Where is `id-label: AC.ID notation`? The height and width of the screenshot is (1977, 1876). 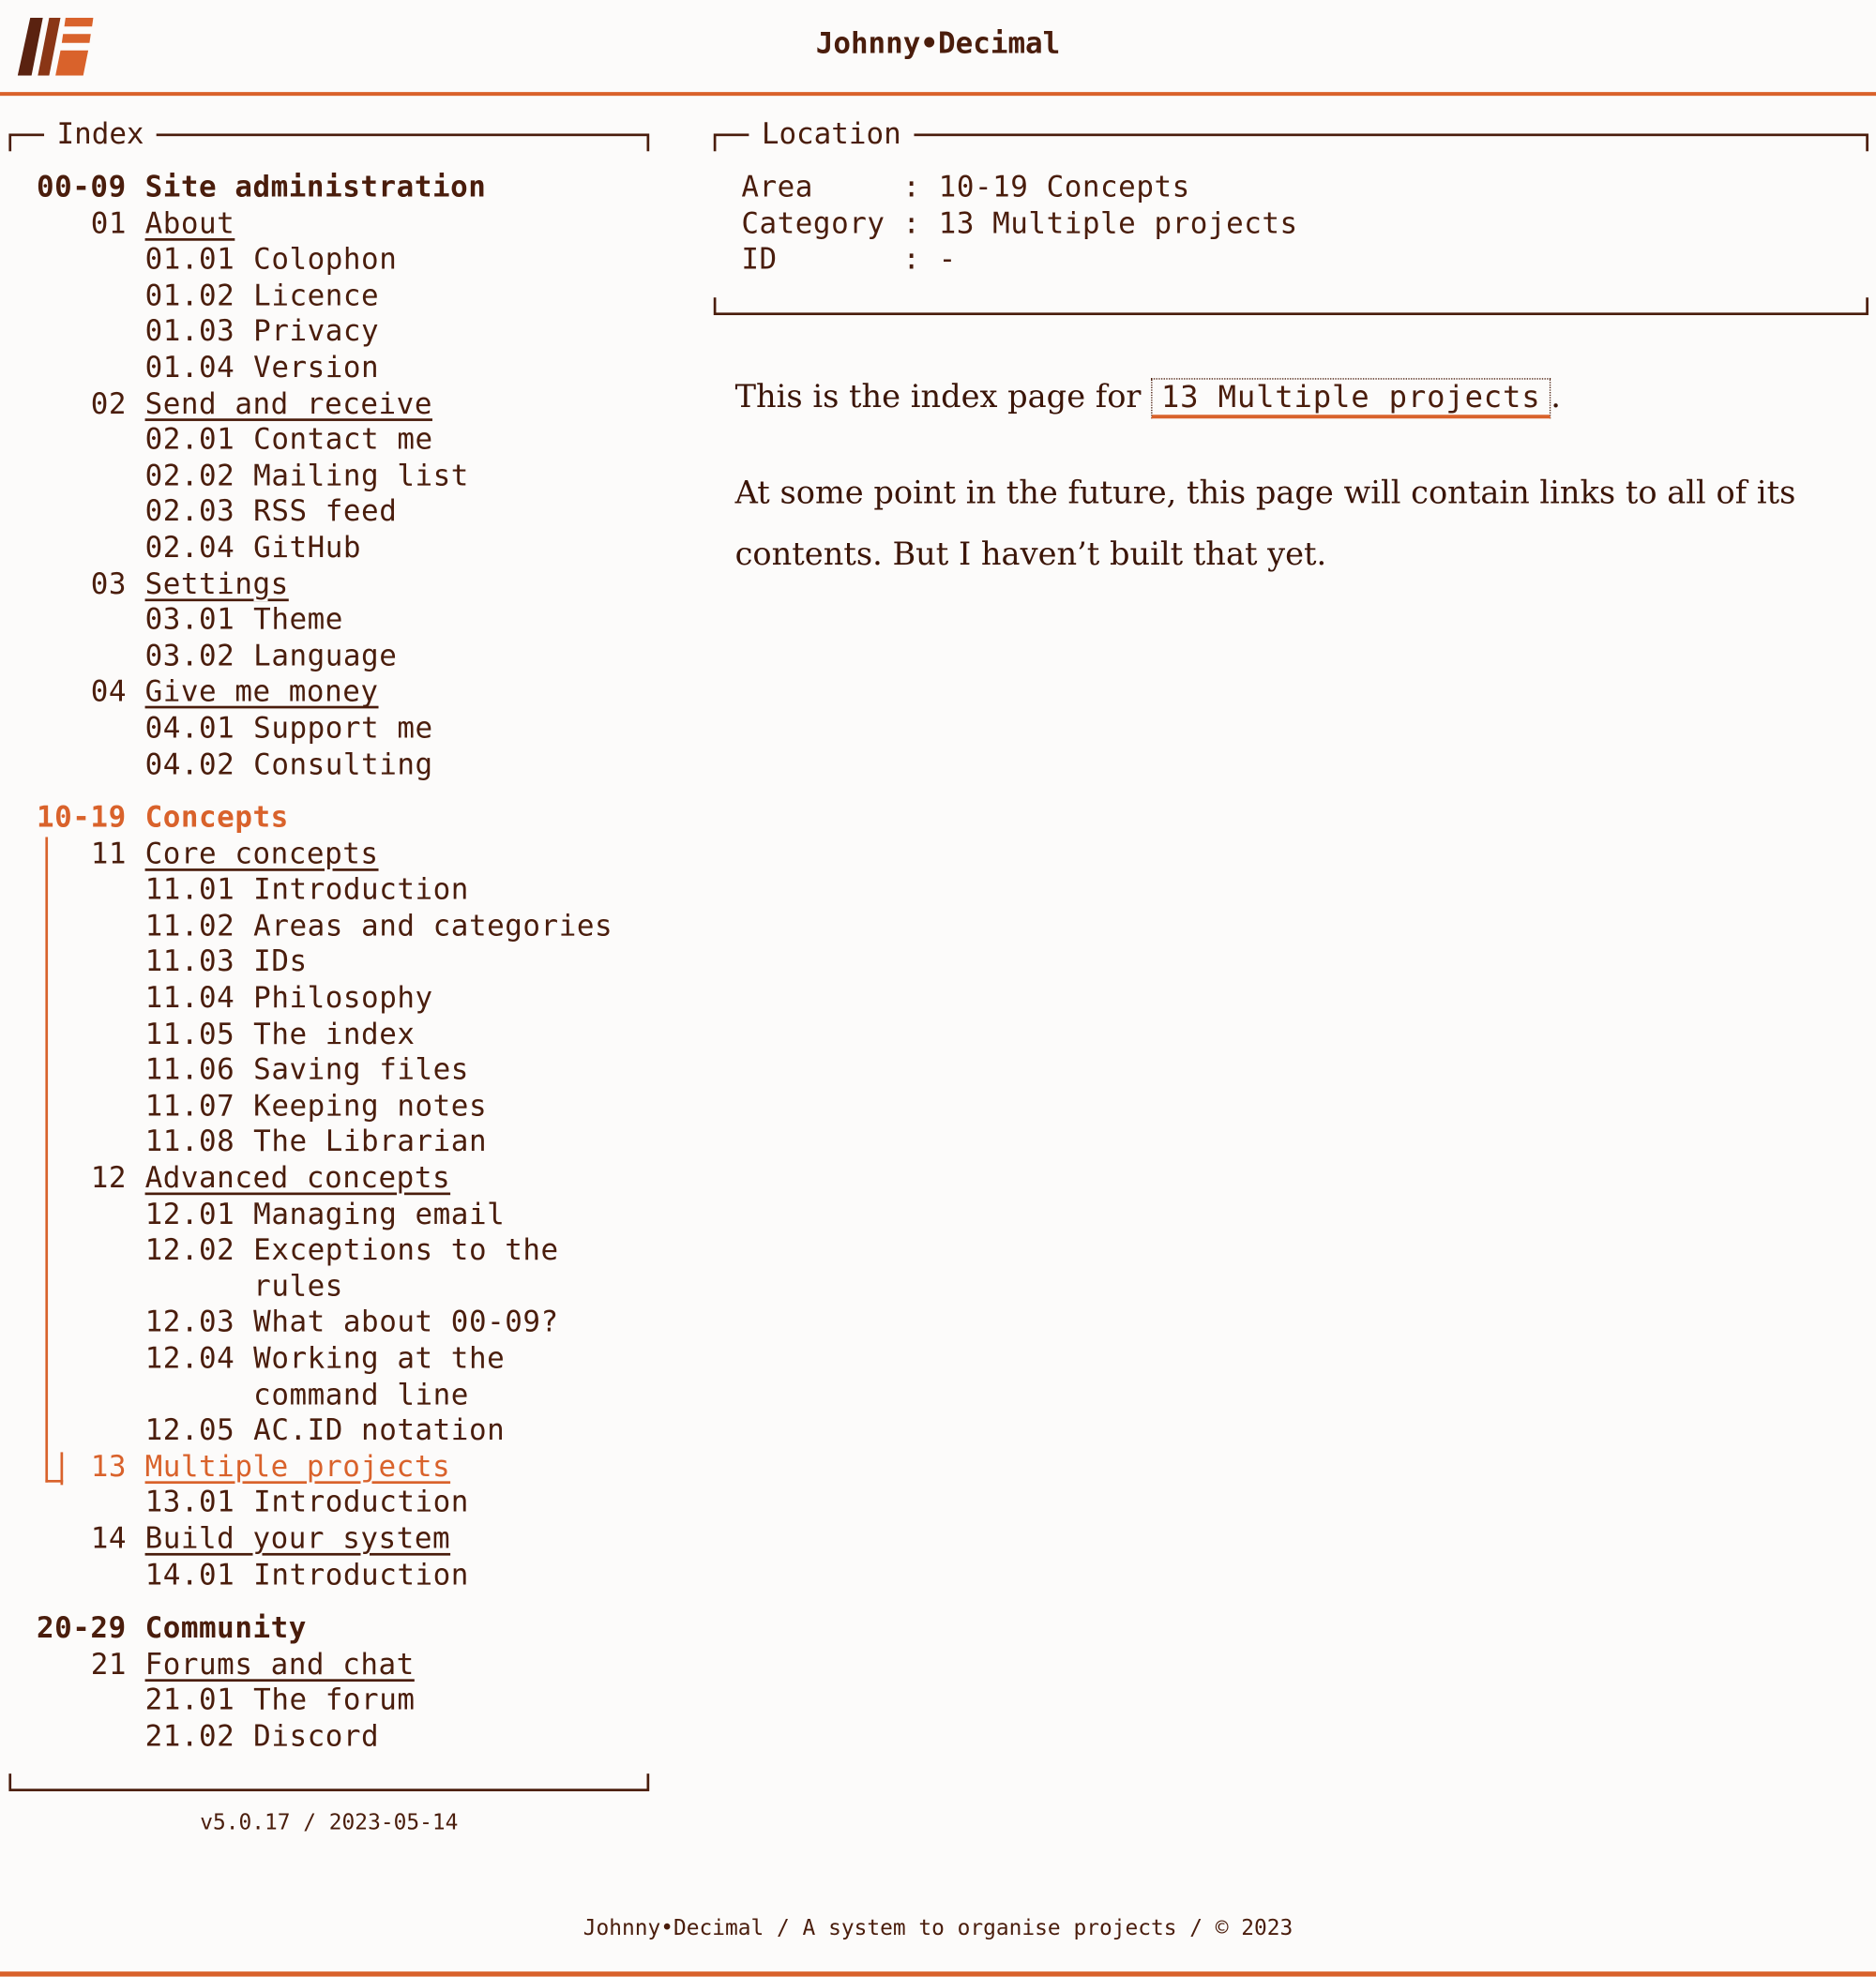
id-label: AC.ID notation is located at coordinates (442, 1431).